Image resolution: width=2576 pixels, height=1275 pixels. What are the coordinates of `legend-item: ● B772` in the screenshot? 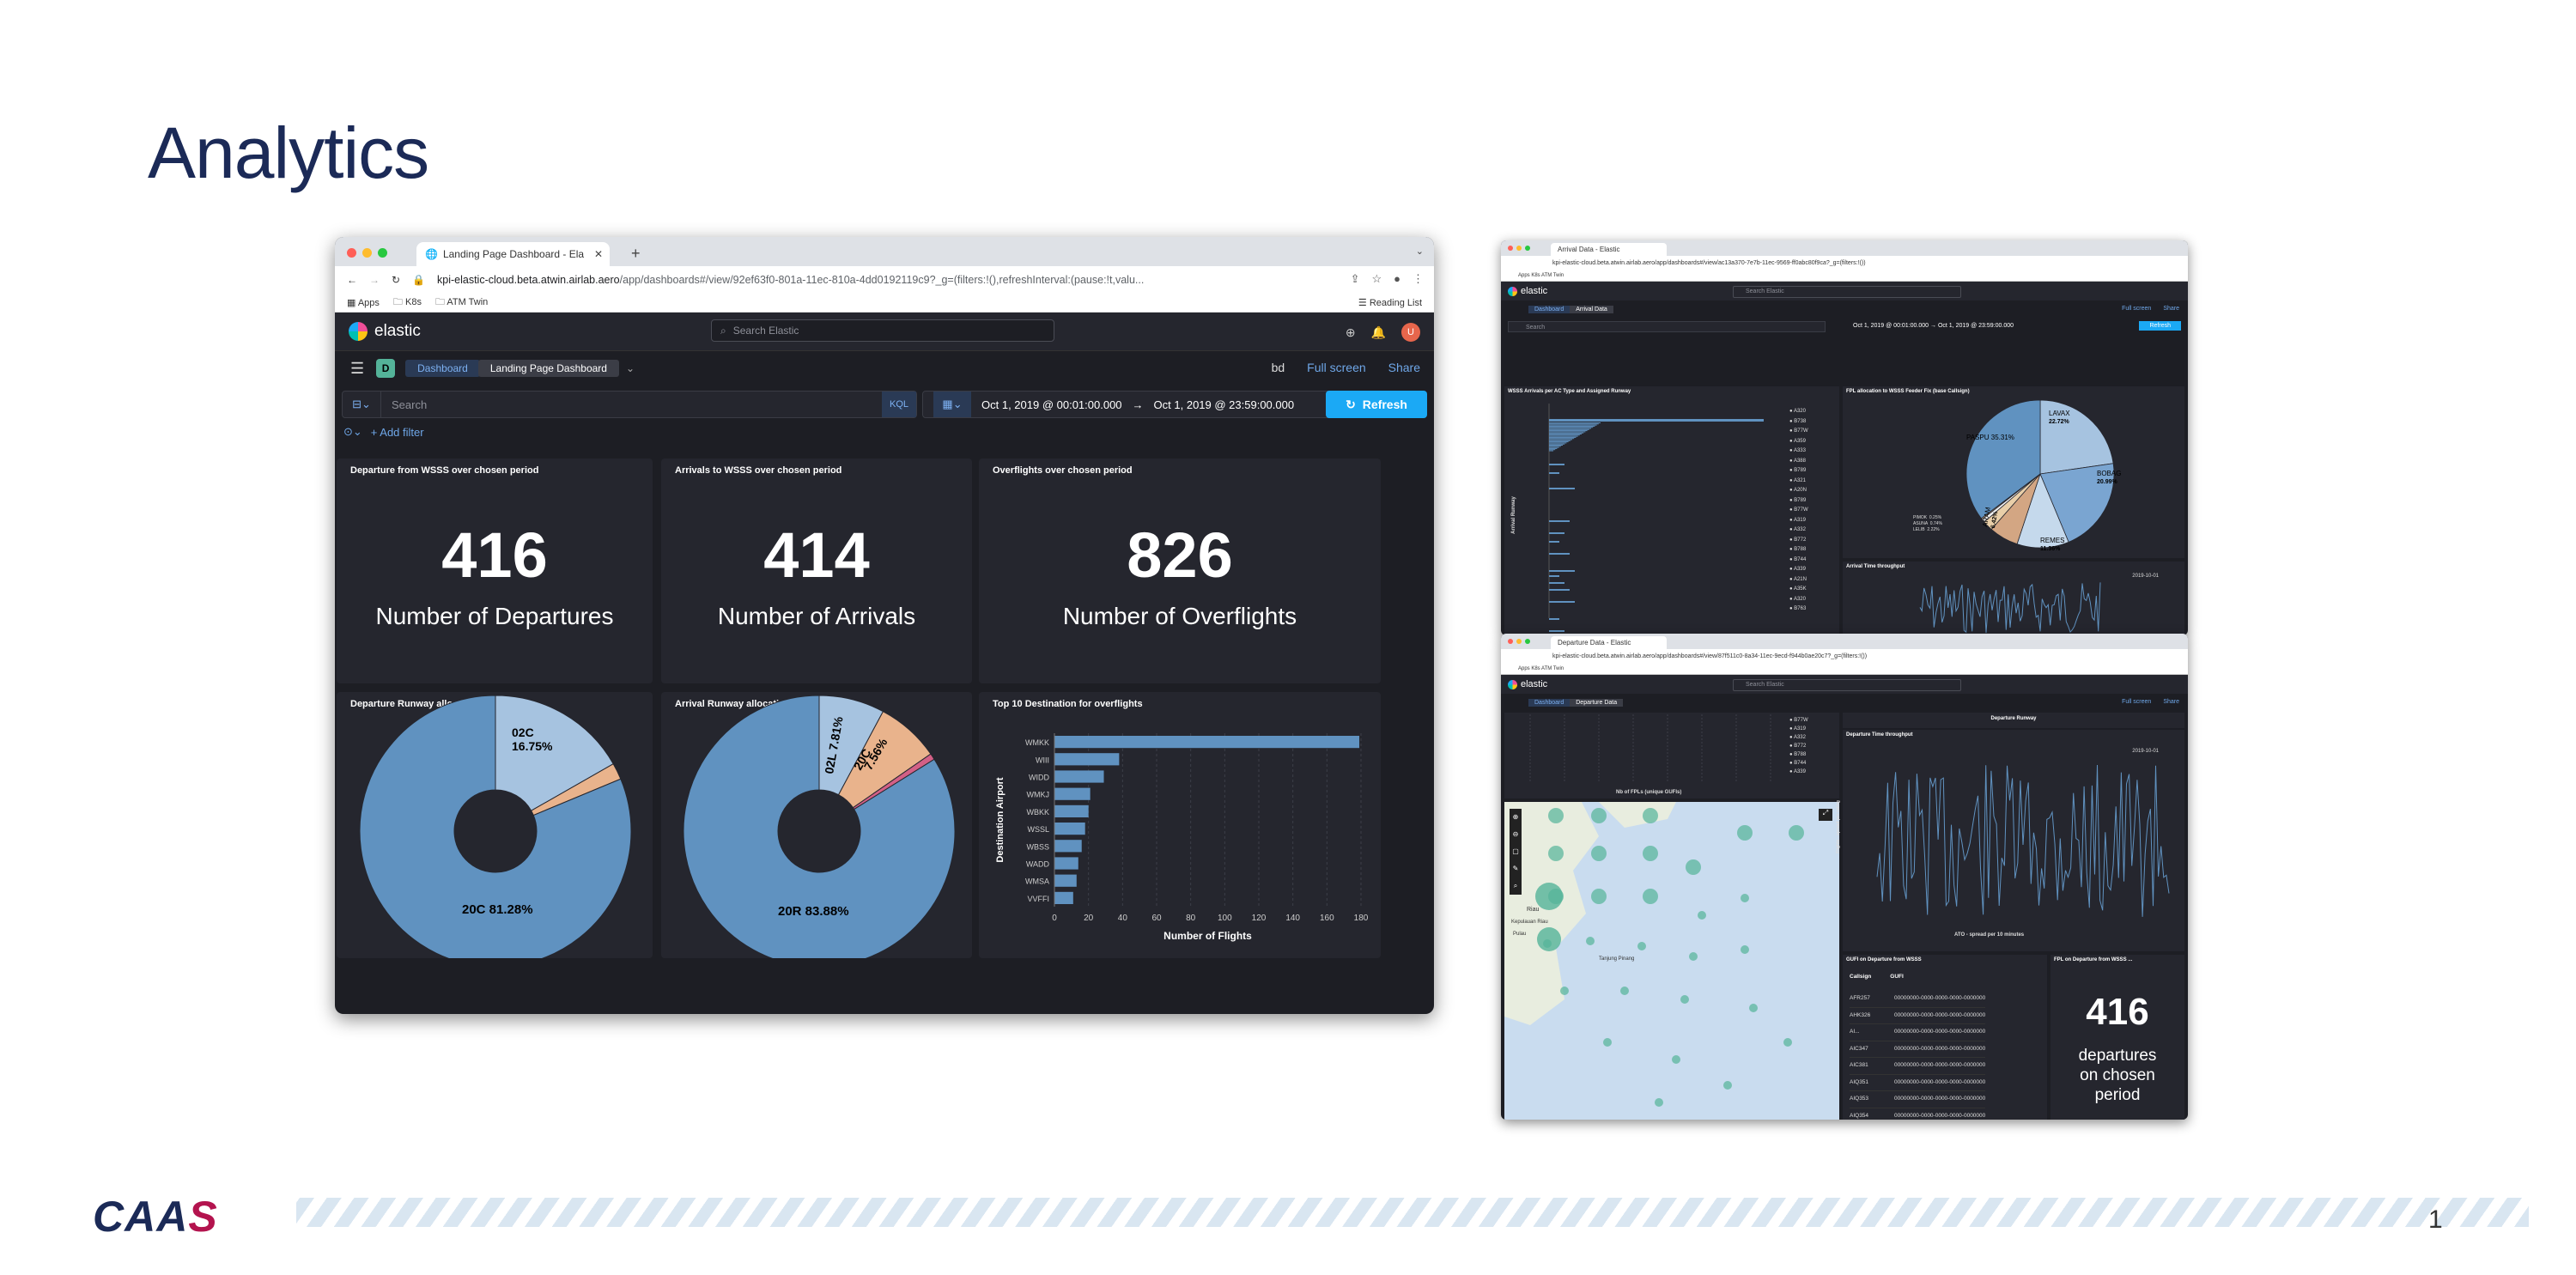 It's located at (1799, 541).